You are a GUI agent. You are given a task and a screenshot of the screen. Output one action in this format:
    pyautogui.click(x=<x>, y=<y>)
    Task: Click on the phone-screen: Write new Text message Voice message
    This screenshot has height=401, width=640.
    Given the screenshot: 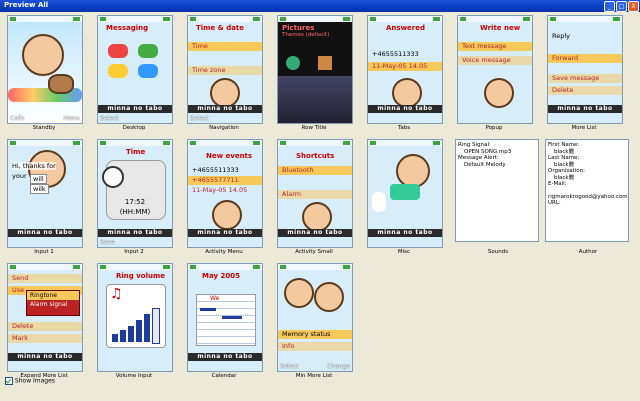 What is the action you would take?
    pyautogui.click(x=495, y=69)
    